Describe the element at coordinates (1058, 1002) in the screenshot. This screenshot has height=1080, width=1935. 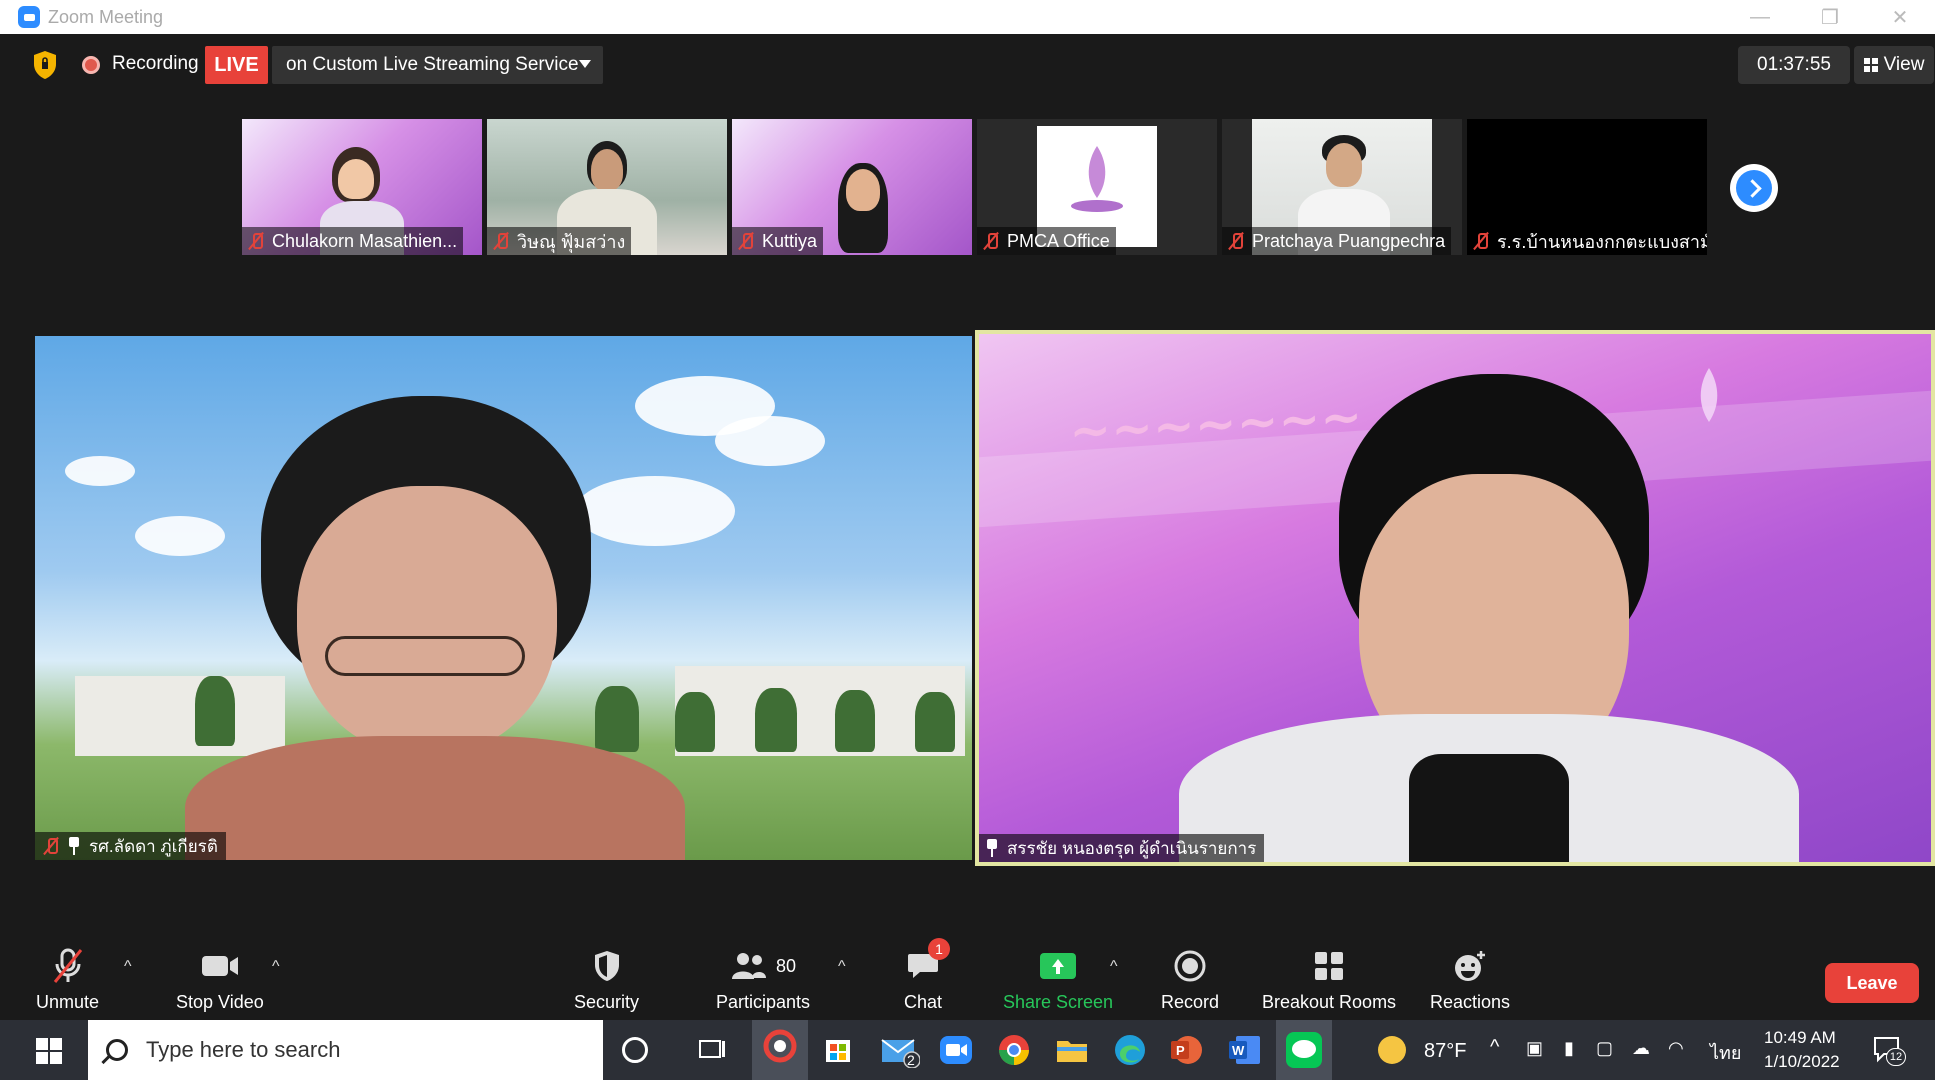
I see `share-screen-label: Share Screen` at that location.